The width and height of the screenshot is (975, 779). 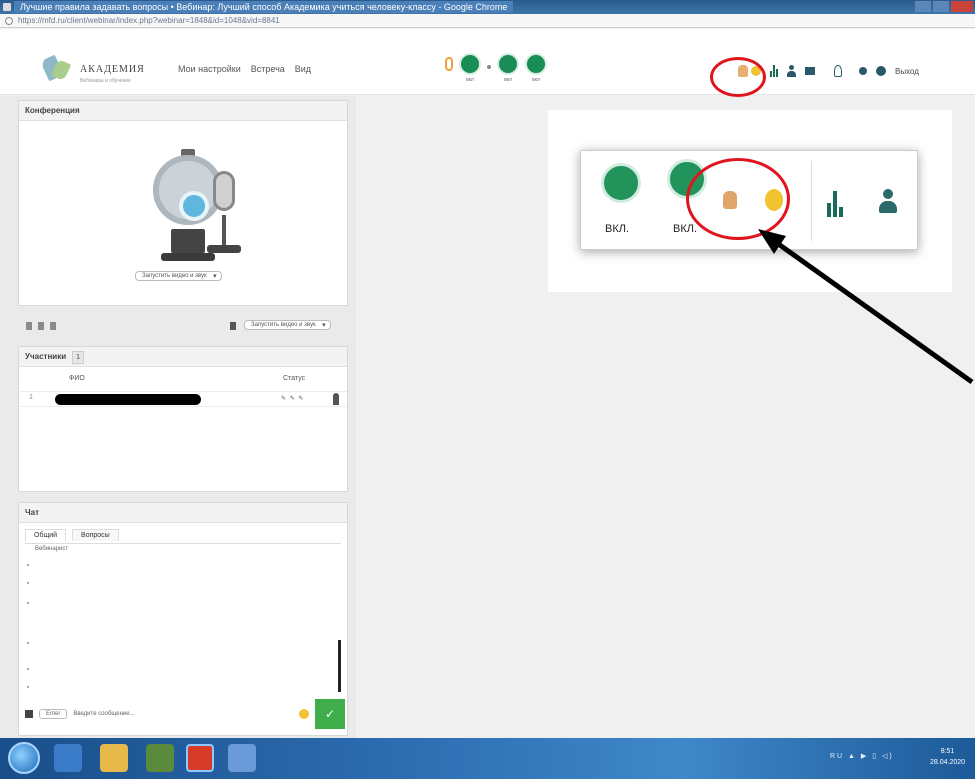 I want to click on sound-toggle: вкл, so click(x=536, y=68).